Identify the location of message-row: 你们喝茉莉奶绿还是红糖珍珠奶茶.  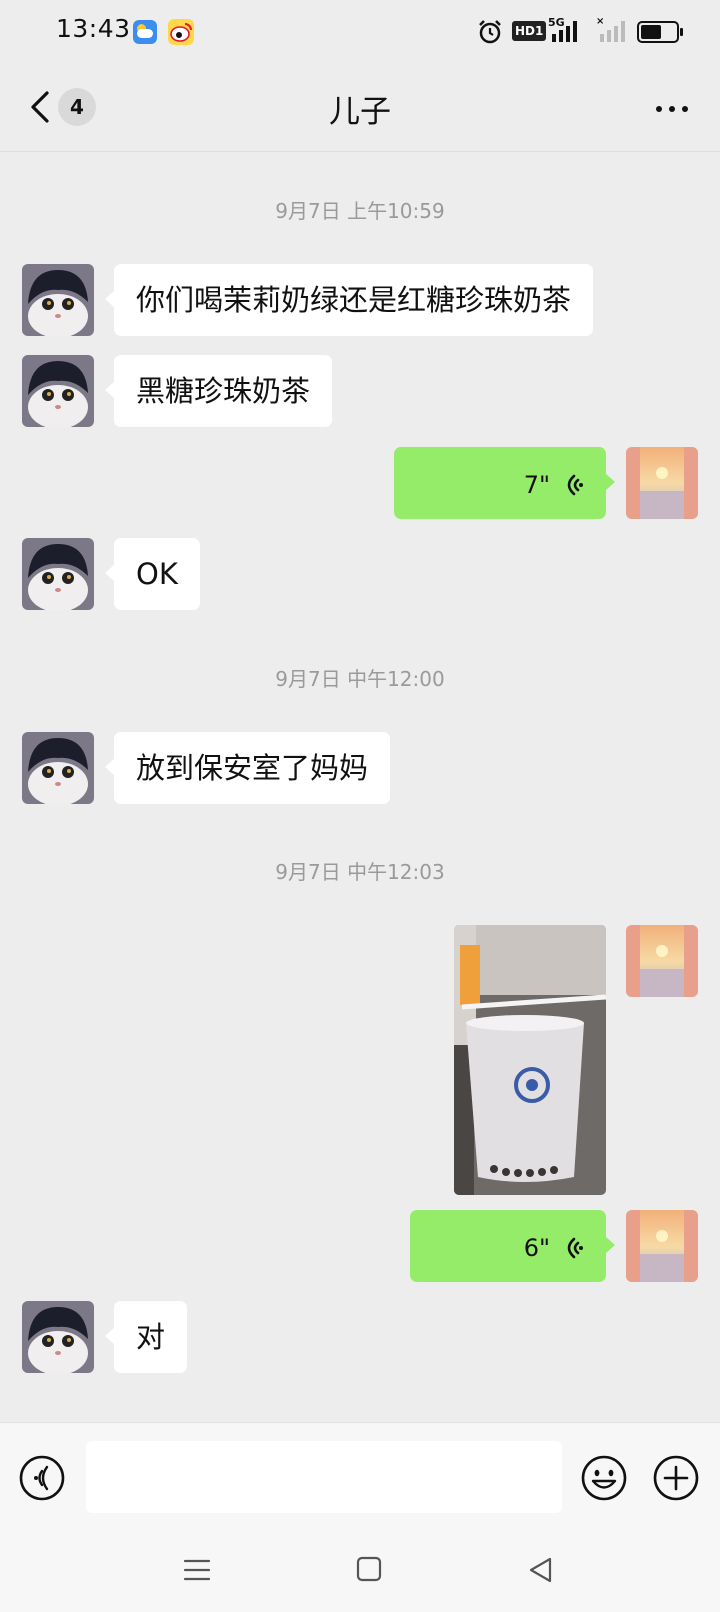
(360, 300).